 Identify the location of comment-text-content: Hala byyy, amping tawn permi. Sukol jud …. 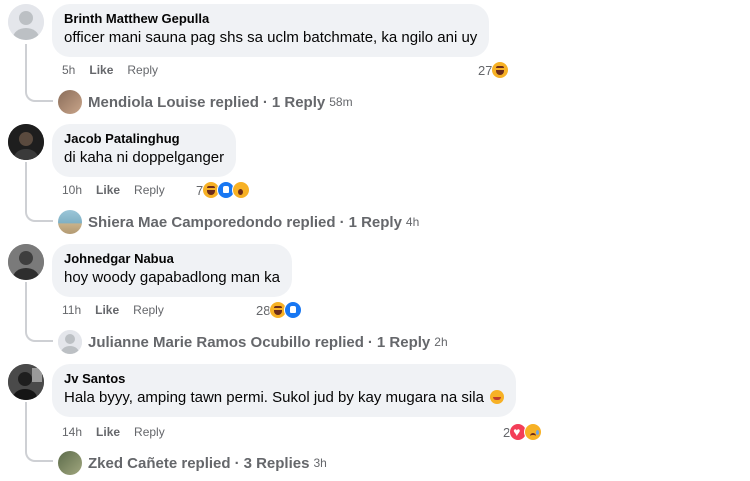
(274, 397).